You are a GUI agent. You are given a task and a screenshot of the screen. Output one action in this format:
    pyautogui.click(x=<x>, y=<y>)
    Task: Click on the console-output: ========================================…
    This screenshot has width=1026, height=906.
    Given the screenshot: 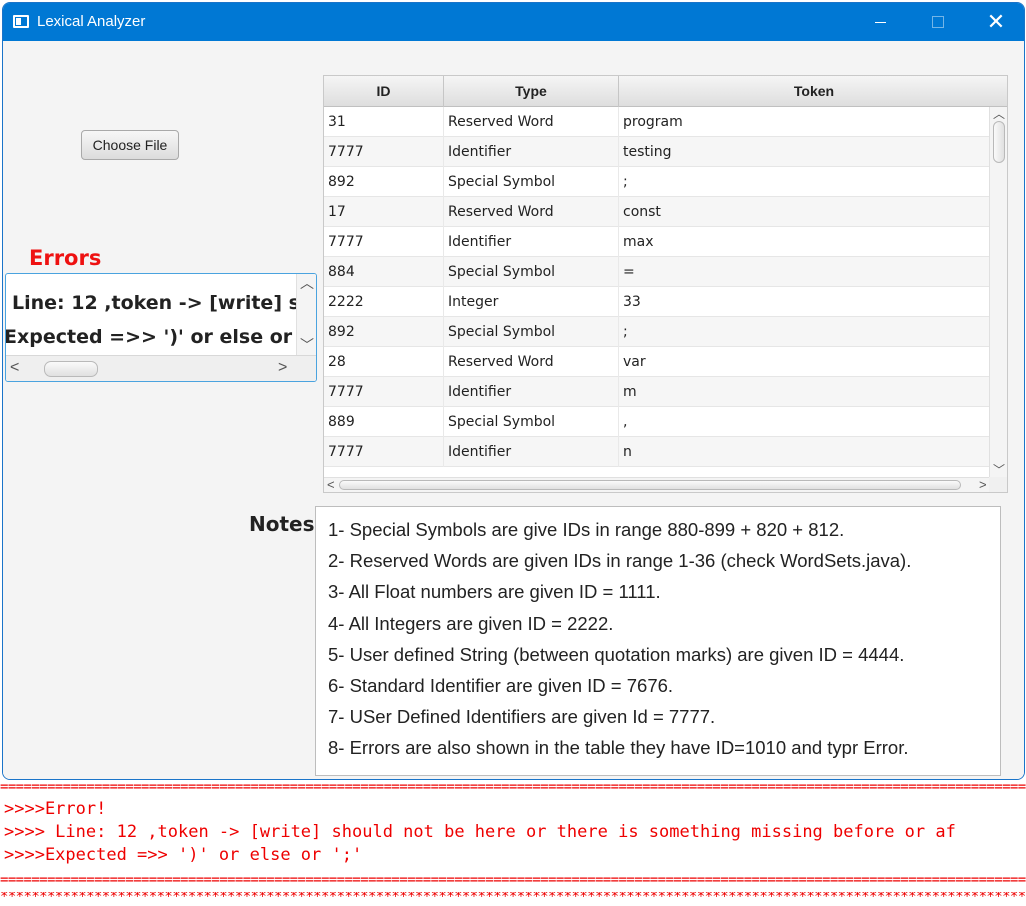 What is the action you would take?
    pyautogui.click(x=513, y=843)
    